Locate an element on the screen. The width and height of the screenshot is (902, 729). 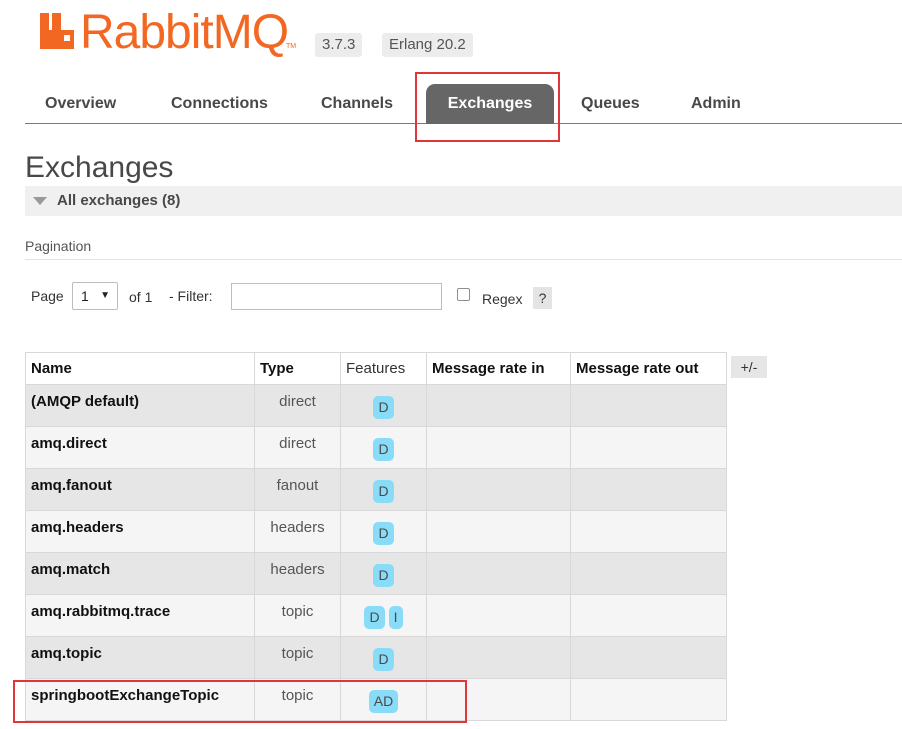
exchange-features: DI is located at coordinates (383, 615).